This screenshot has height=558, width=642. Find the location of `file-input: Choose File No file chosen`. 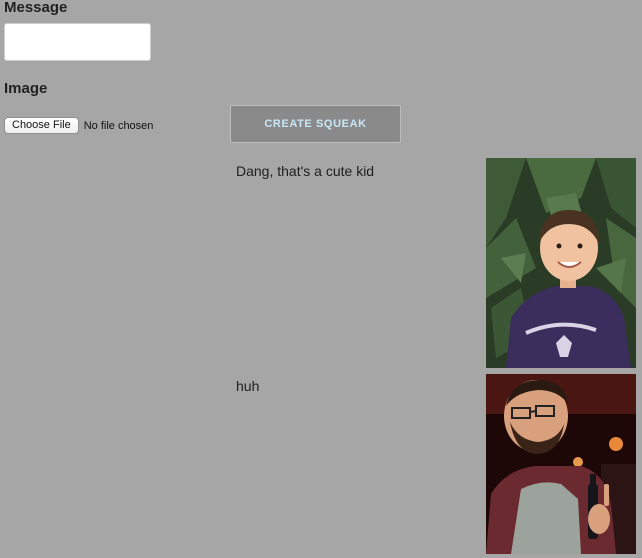

file-input: Choose File No file chosen is located at coordinates (78, 125).